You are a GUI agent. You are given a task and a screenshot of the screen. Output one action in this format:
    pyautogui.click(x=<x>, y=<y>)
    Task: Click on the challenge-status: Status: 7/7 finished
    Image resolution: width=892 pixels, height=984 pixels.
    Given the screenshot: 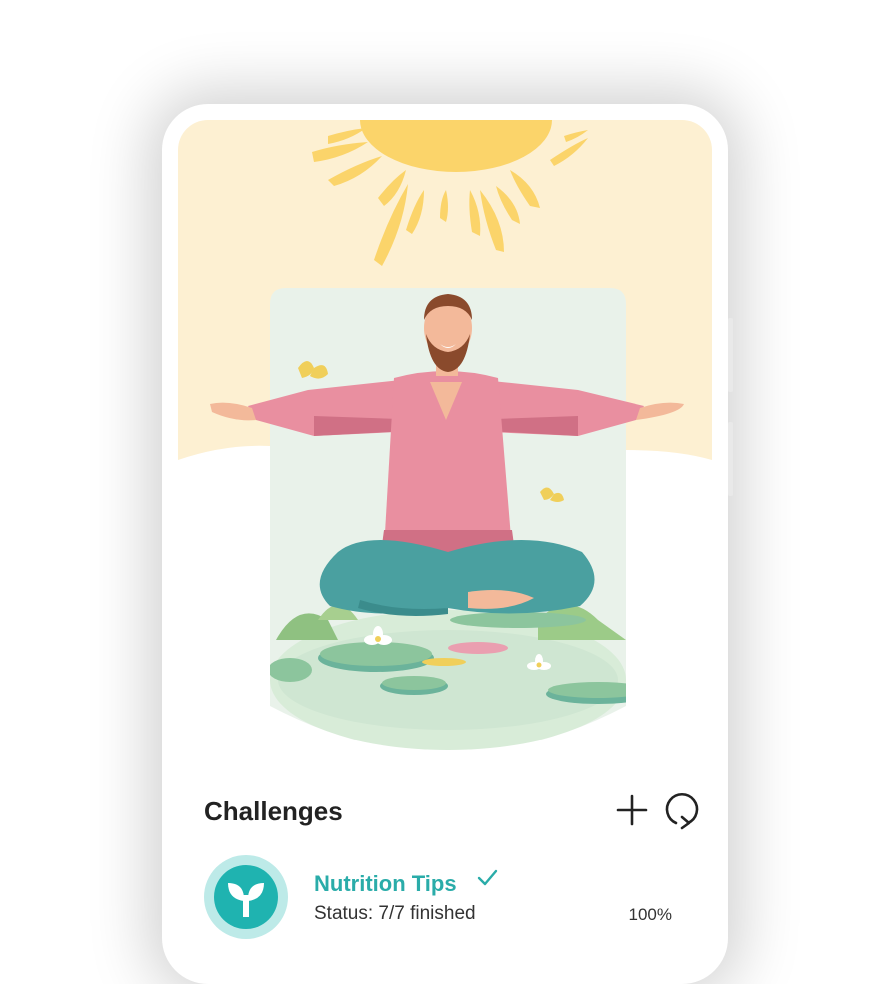 What is the action you would take?
    pyautogui.click(x=395, y=913)
    